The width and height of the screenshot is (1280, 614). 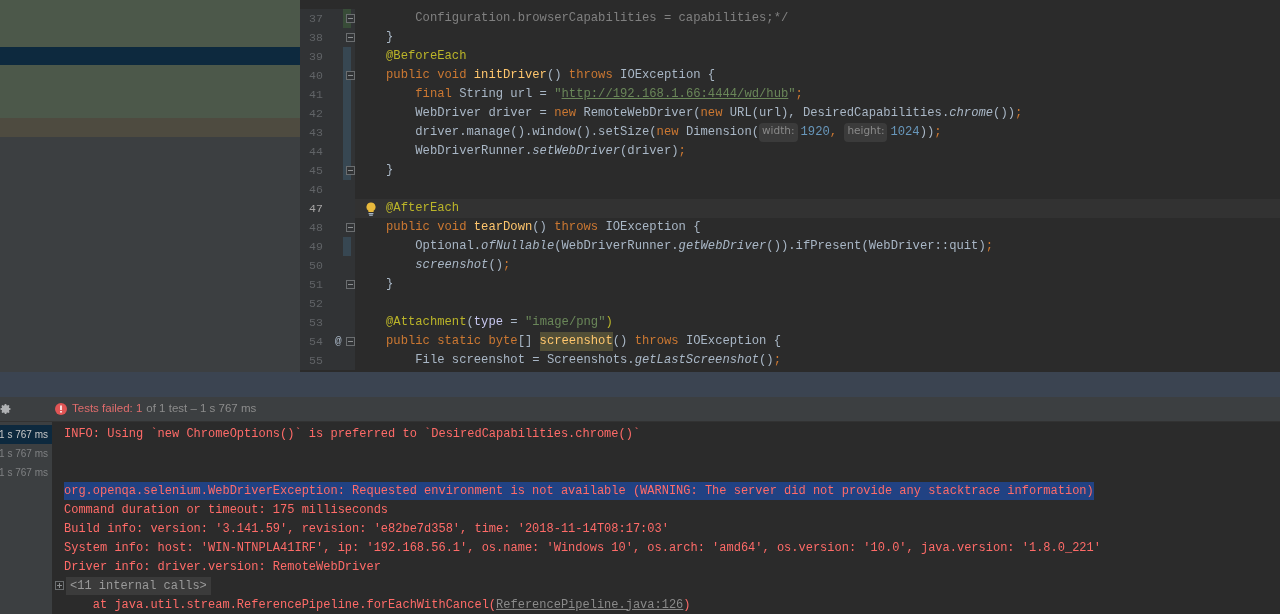 I want to click on override-marker: @, so click(x=338, y=342).